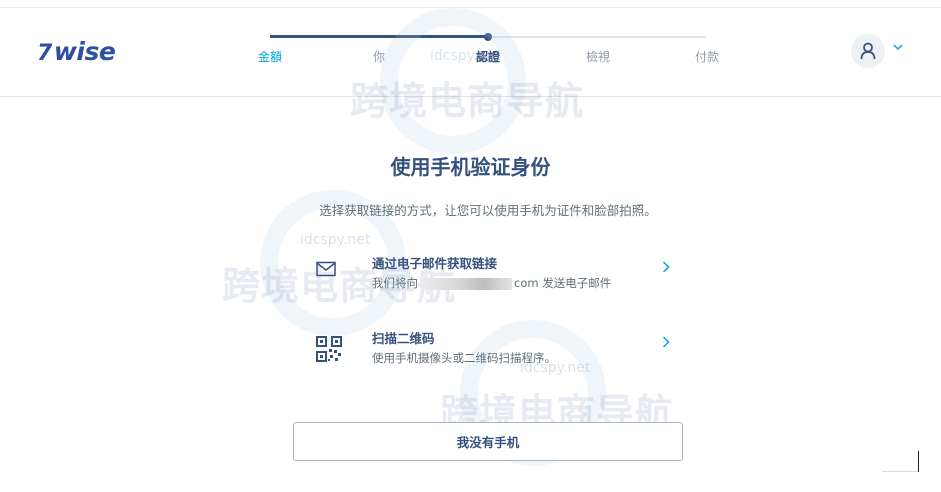 Image resolution: width=941 pixels, height=492 pixels. I want to click on wise-flag-icon: 7, so click(44, 53).